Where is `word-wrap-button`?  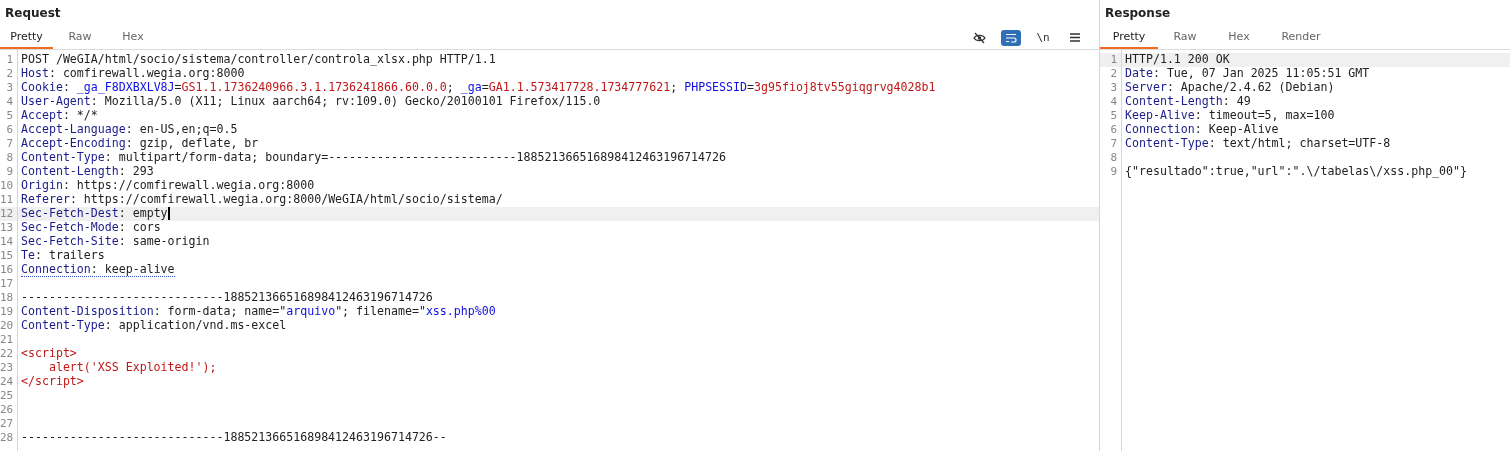
word-wrap-button is located at coordinates (1011, 37).